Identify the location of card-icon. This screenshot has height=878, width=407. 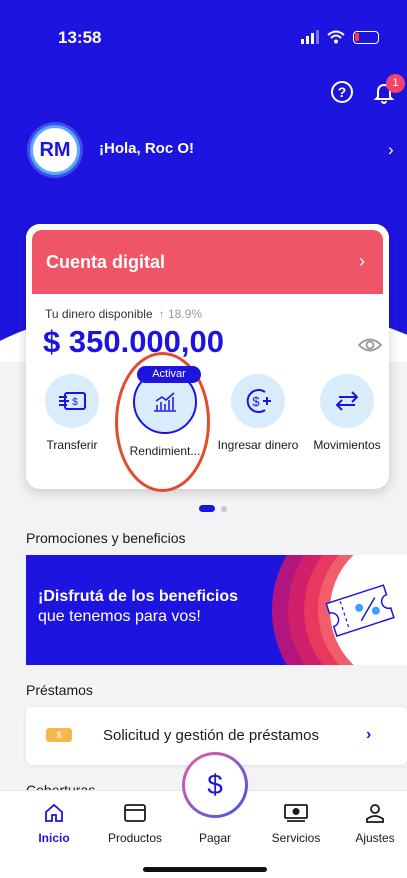
(135, 813).